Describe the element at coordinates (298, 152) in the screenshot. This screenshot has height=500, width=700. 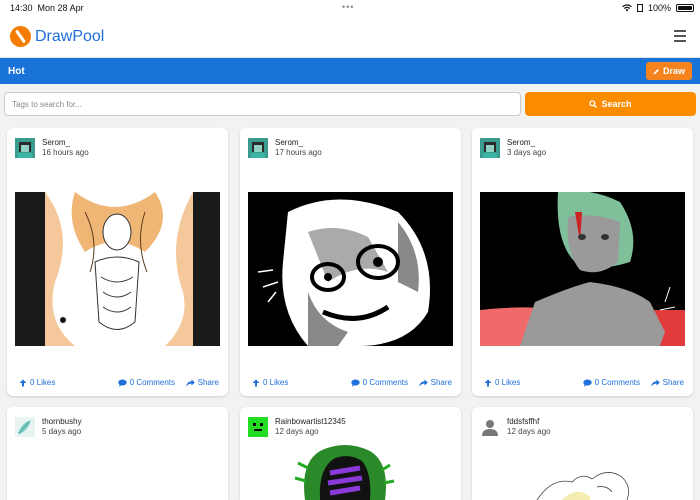
I see `post-time: 17 hours ago` at that location.